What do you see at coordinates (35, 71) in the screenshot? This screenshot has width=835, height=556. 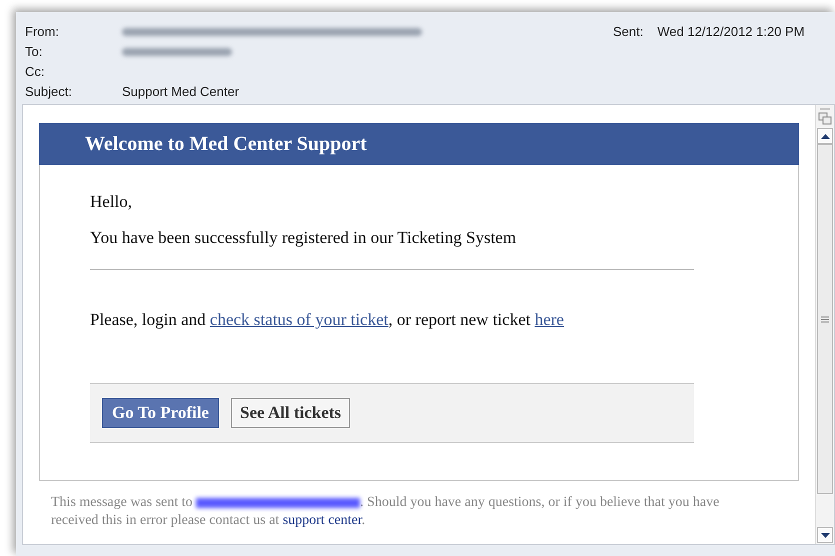 I see `field-label: Cc:` at bounding box center [35, 71].